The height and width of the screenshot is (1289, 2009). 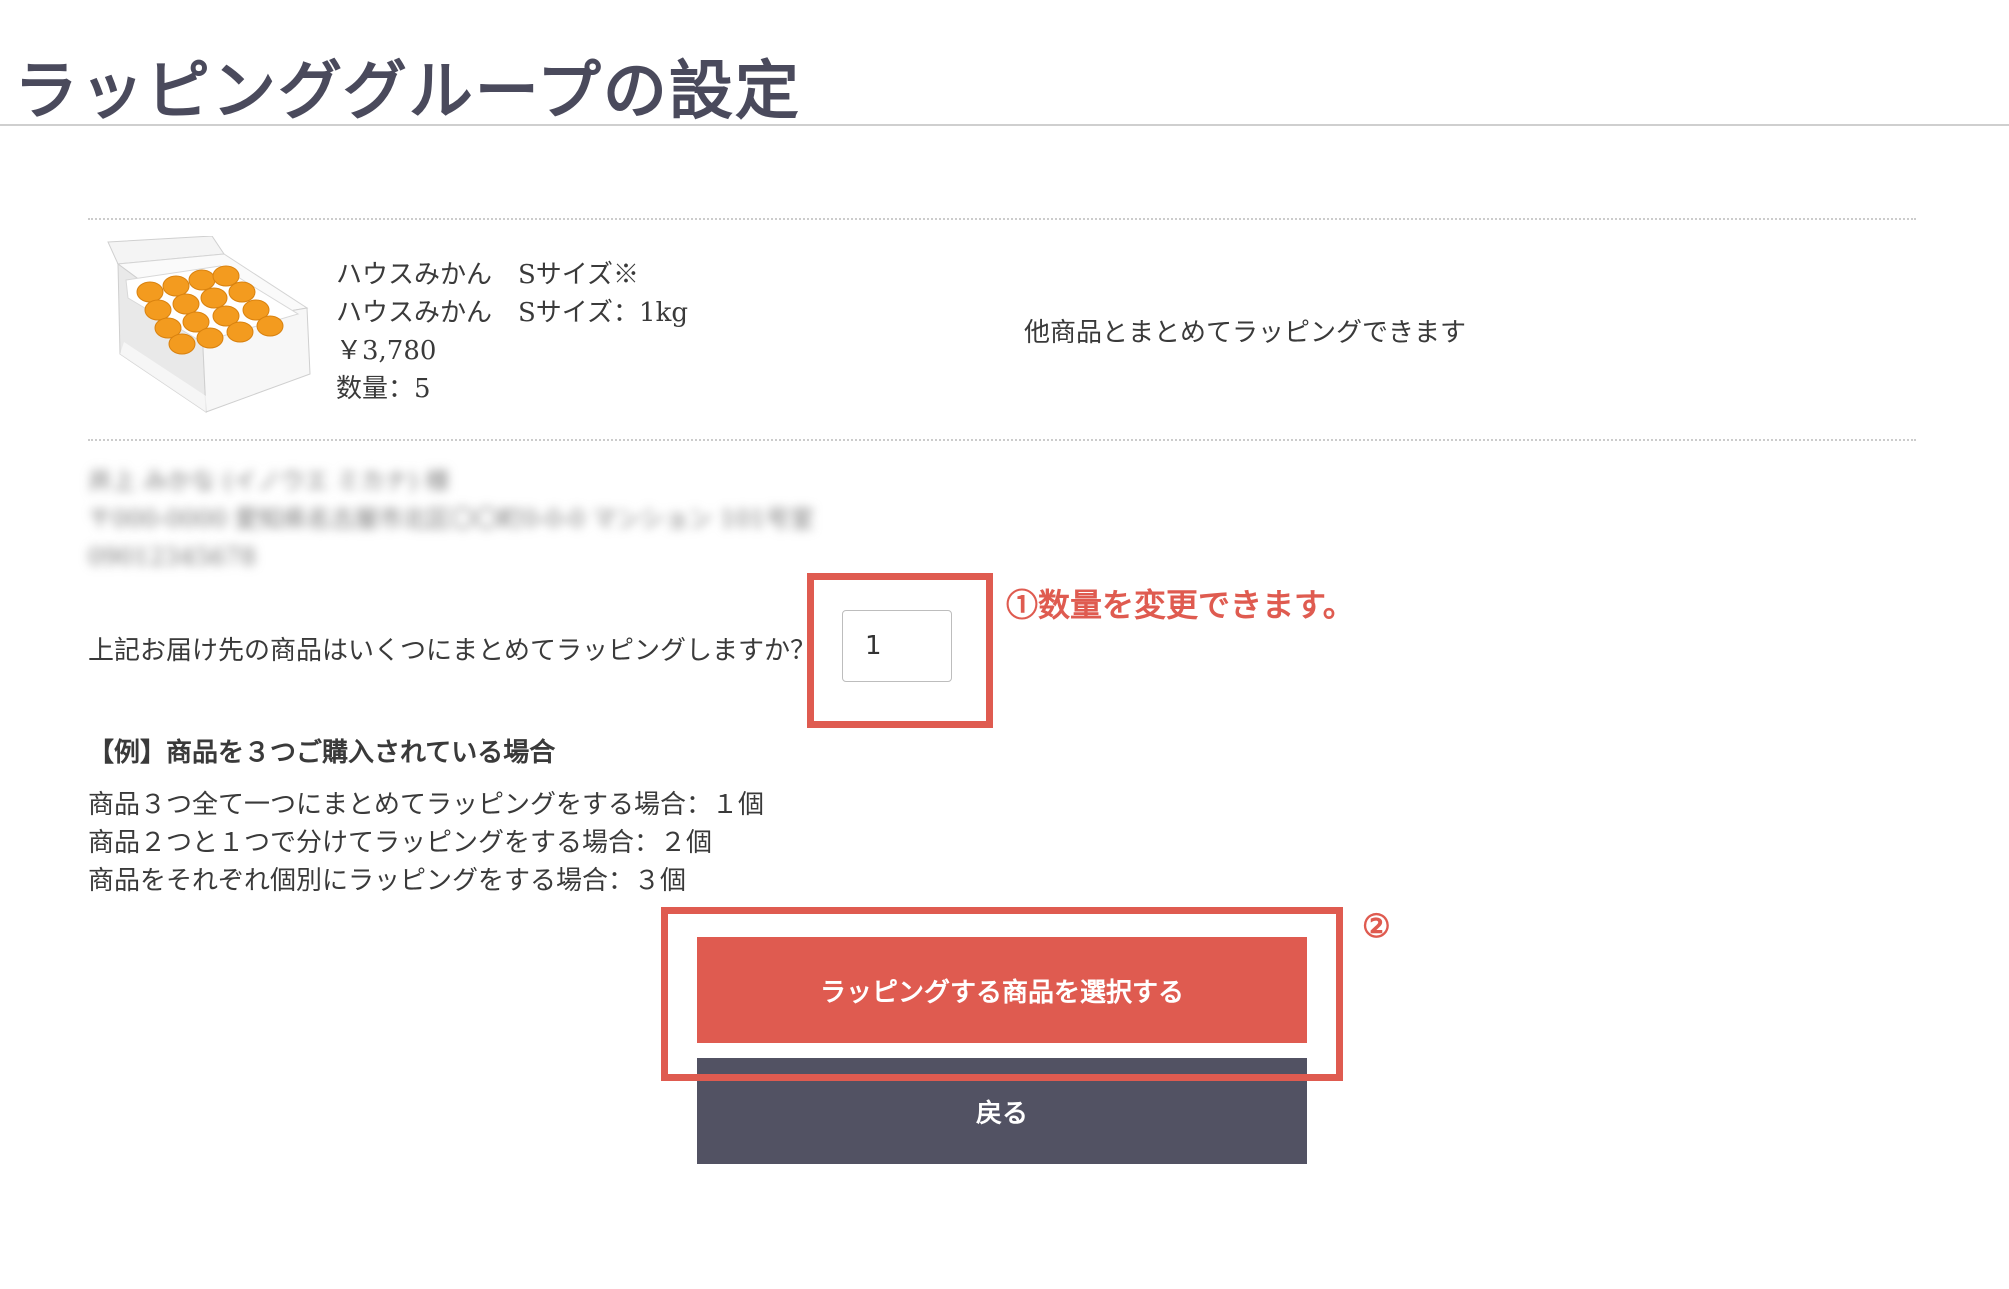 What do you see at coordinates (400, 843) in the screenshot?
I see `example-line: 商品２つと１つで分けてラッピングをする場合：２個` at bounding box center [400, 843].